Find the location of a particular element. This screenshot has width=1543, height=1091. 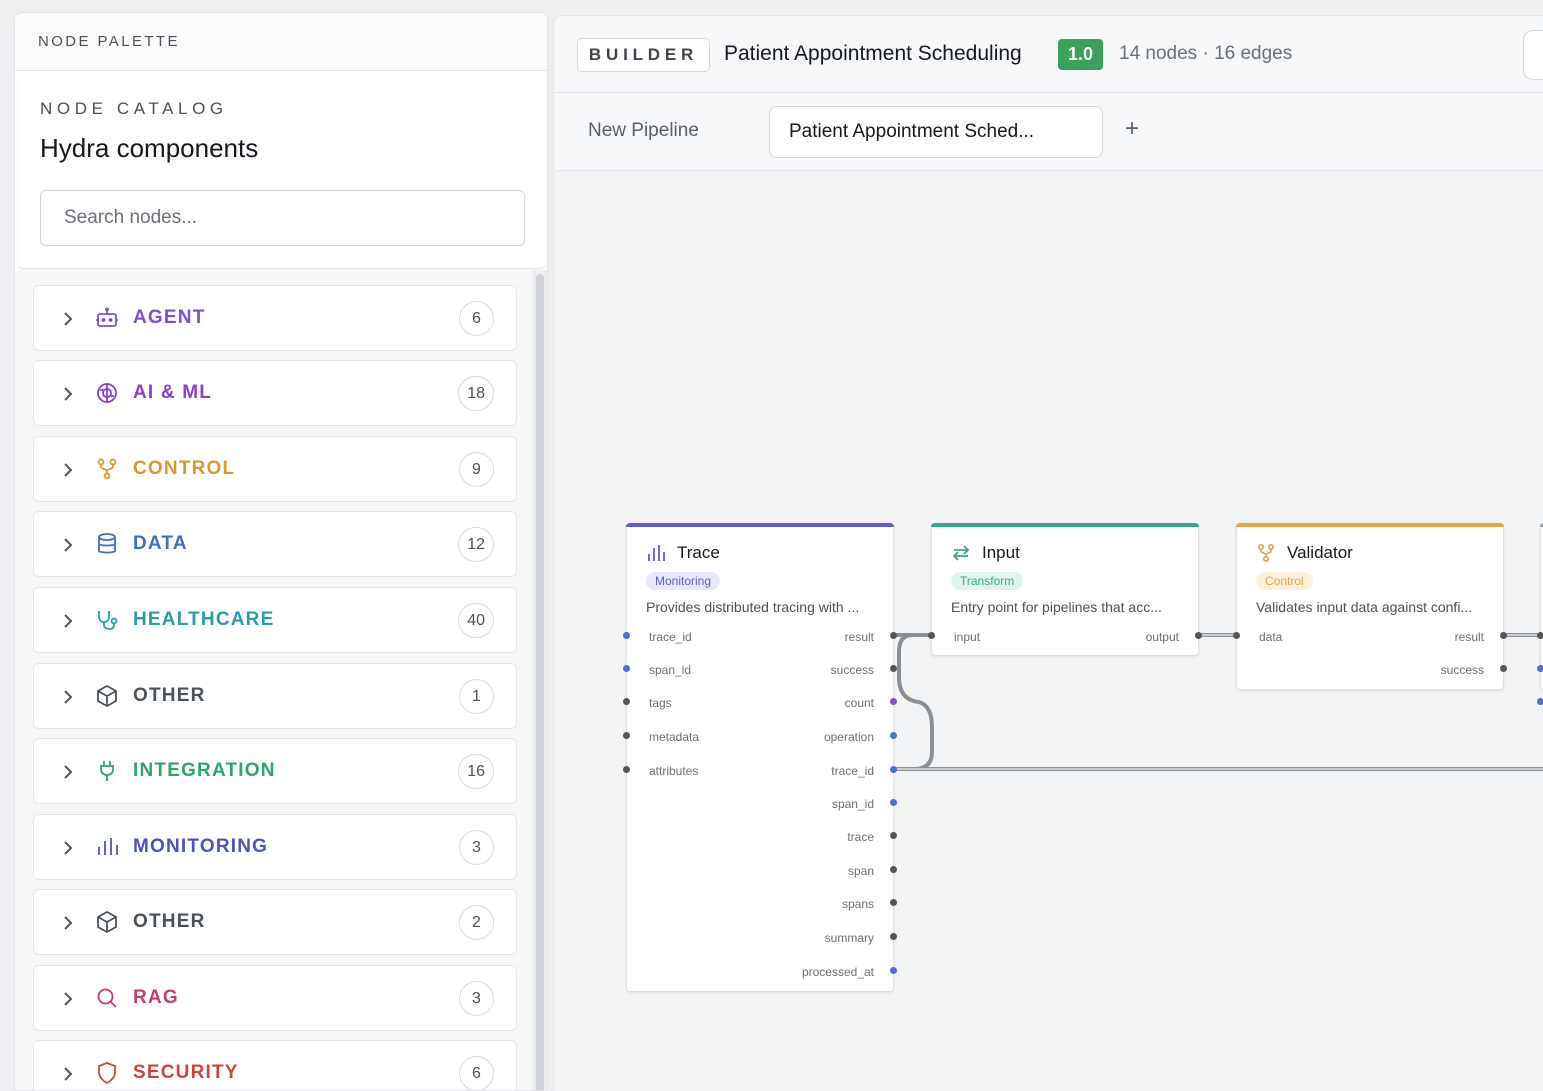

category-integration: INTEGRATION 16 is located at coordinates (275, 771).